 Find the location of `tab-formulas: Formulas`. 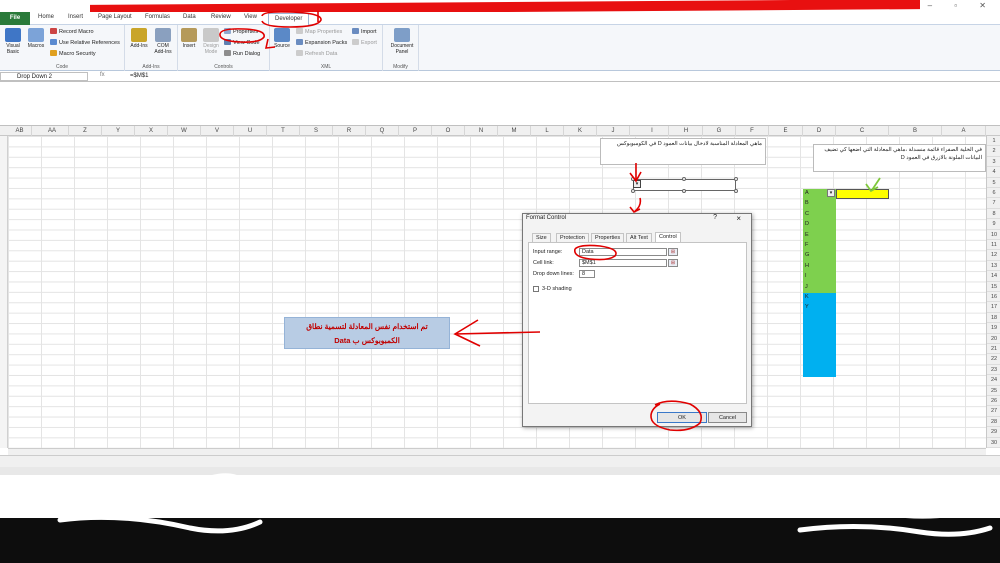

tab-formulas: Formulas is located at coordinates (157, 17).